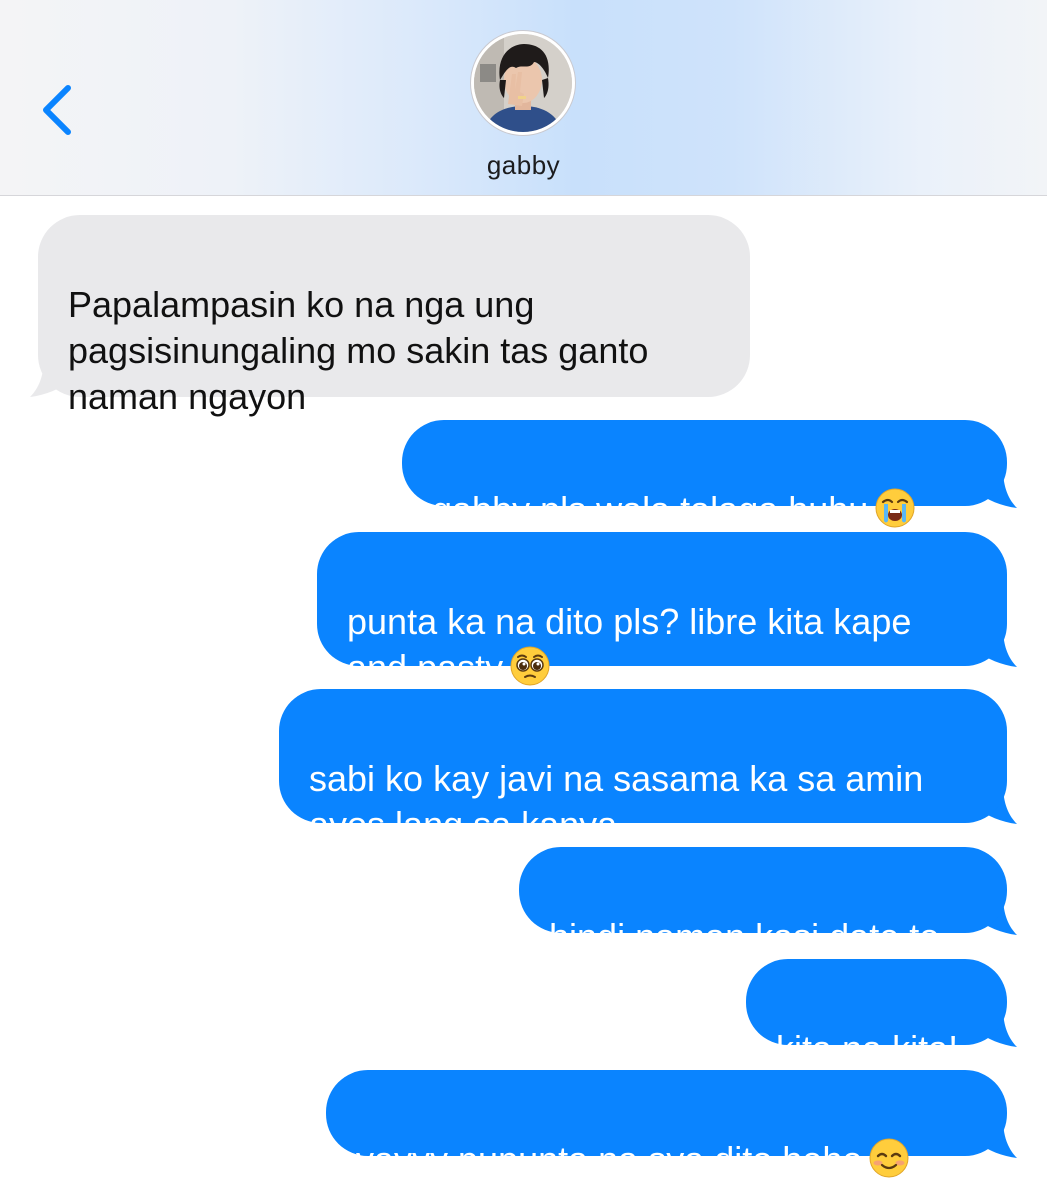 The image size is (1047, 1200). I want to click on message-text: kita na kita!, so click(867, 1048).